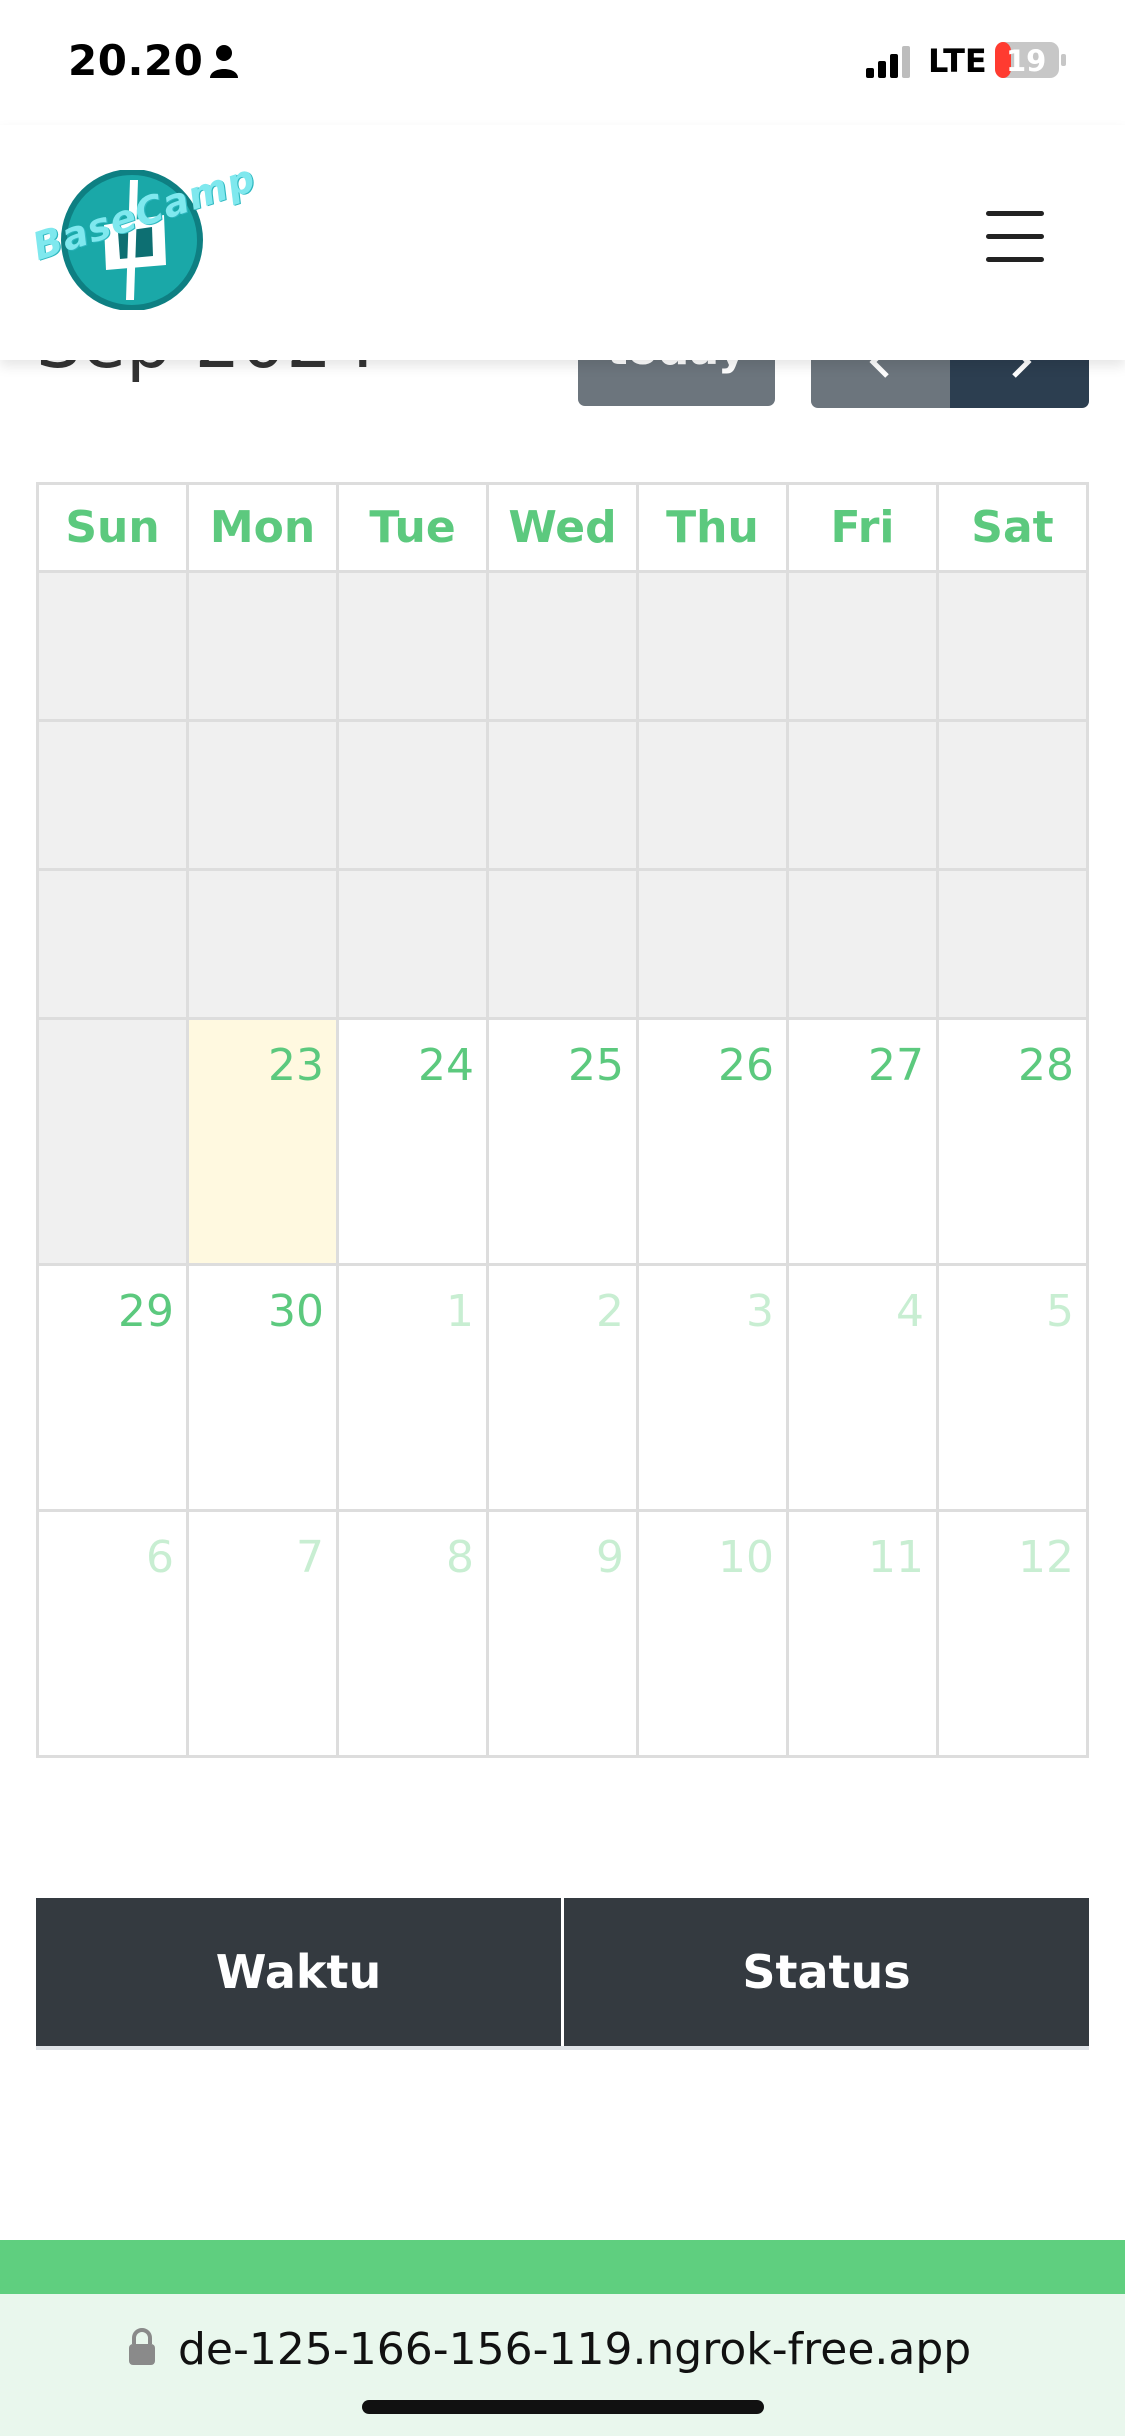 This screenshot has width=1125, height=2436. Describe the element at coordinates (144, 233) in the screenshot. I see `basecamp-logo: BaseCamp` at that location.